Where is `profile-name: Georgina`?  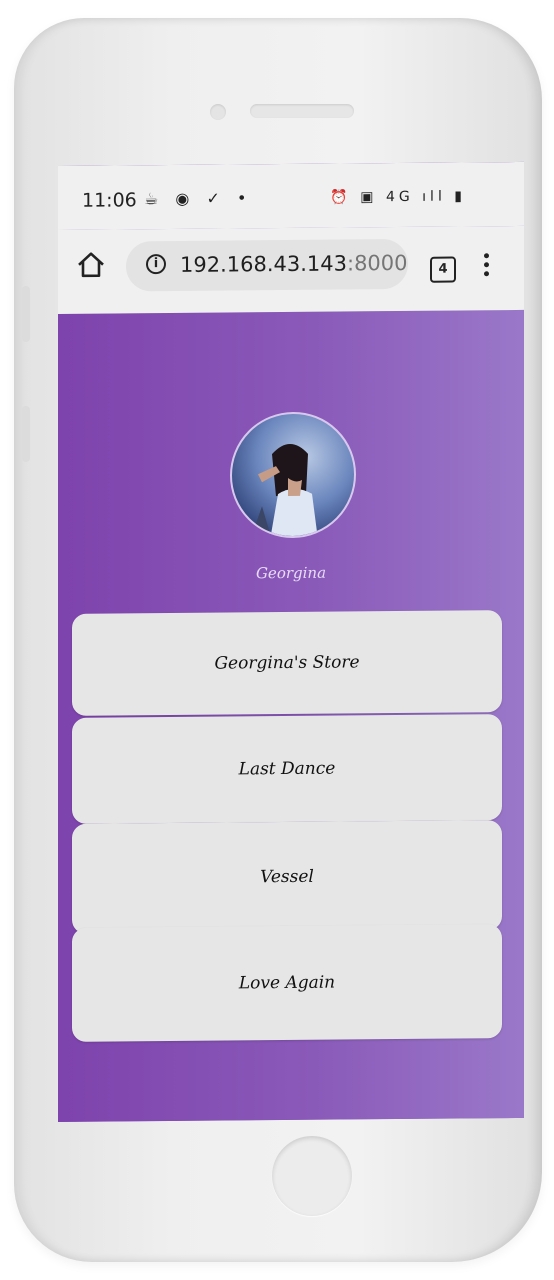
profile-name: Georgina is located at coordinates (291, 573).